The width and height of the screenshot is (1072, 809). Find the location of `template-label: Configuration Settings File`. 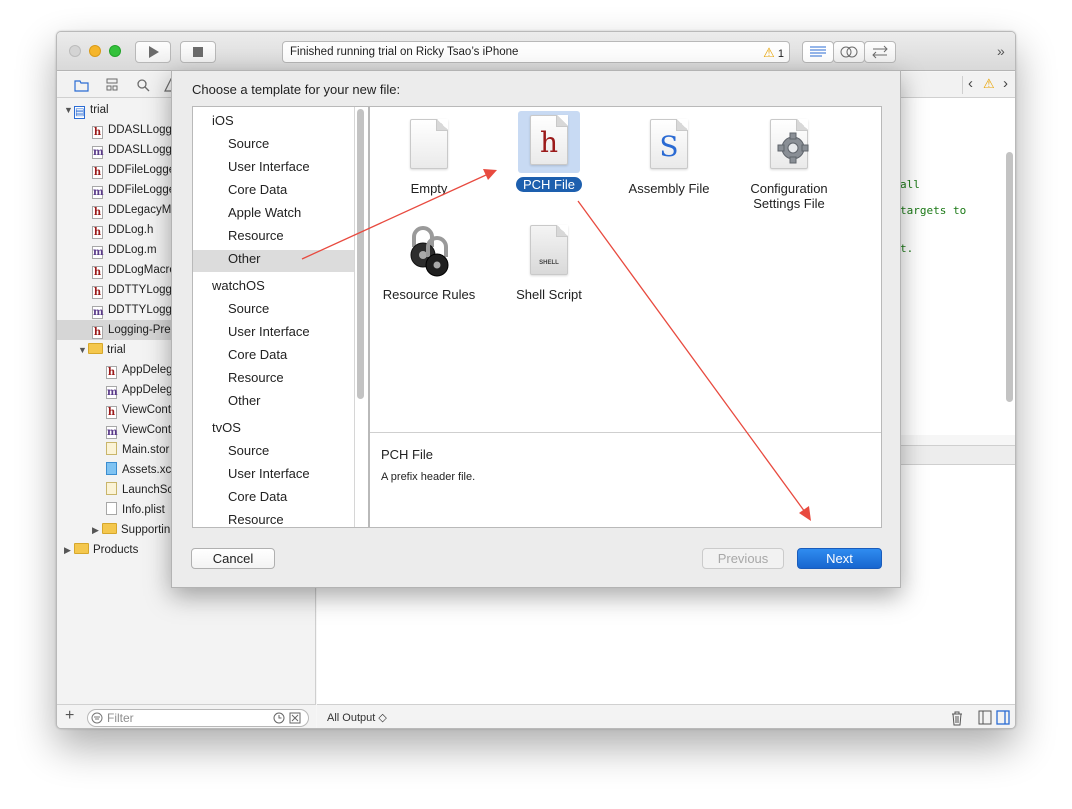

template-label: Configuration Settings File is located at coordinates (789, 196).